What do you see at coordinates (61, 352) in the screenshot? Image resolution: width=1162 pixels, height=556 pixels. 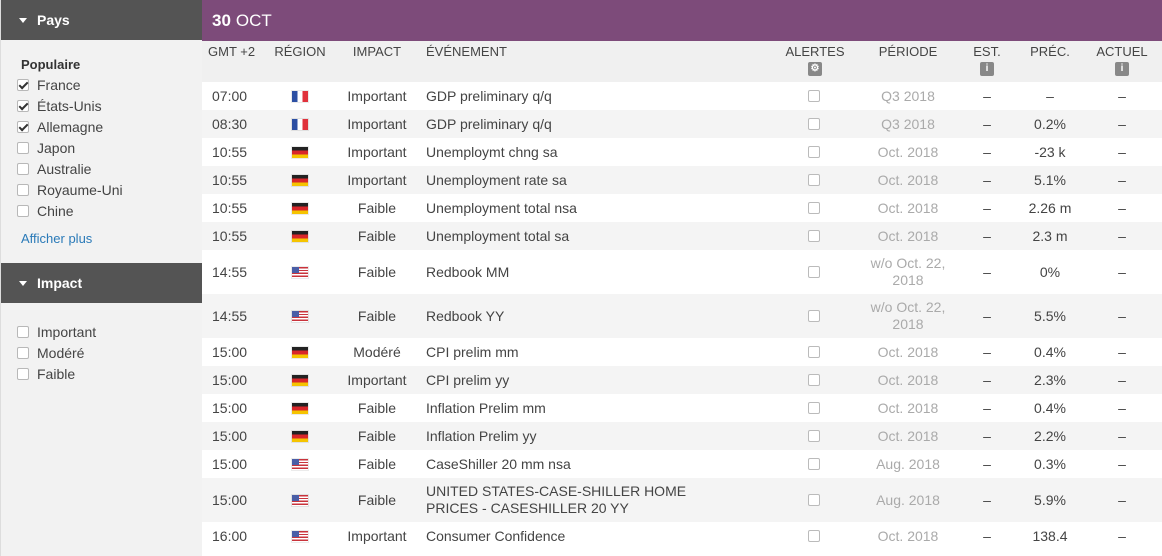 I see `impact-option-label: Modéré` at bounding box center [61, 352].